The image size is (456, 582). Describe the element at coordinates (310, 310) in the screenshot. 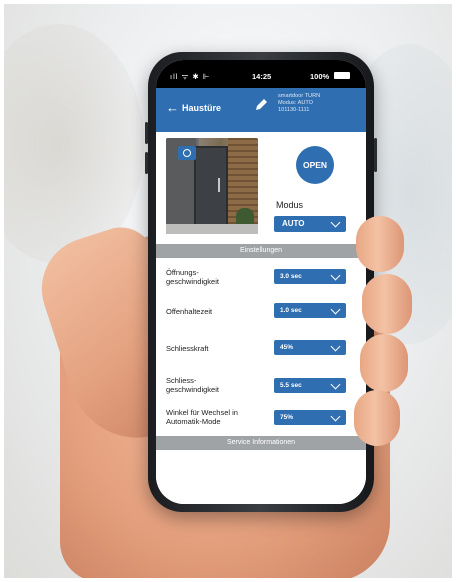

I see `hold-open-time-select: 1.0 sec` at that location.